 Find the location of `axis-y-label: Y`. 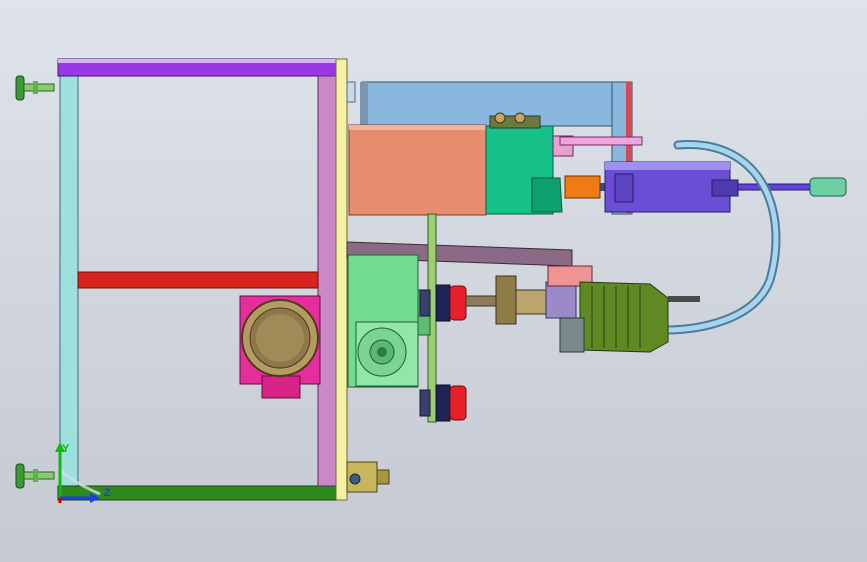

axis-y-label: Y is located at coordinates (66, 449).